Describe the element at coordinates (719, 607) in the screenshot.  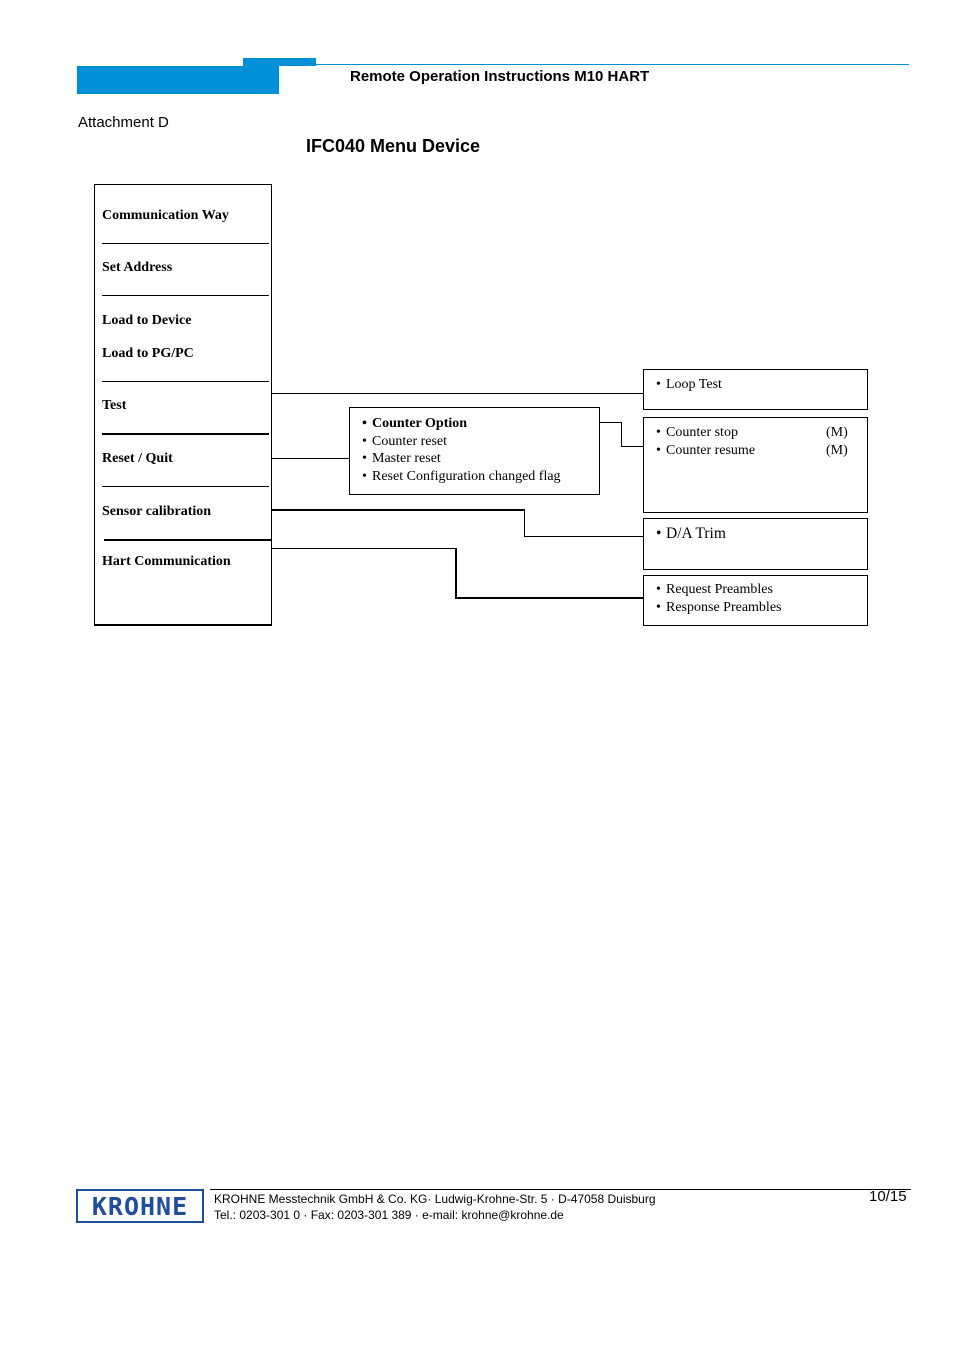
I see `submenu-item-response-preambles: • Response Preambles` at that location.